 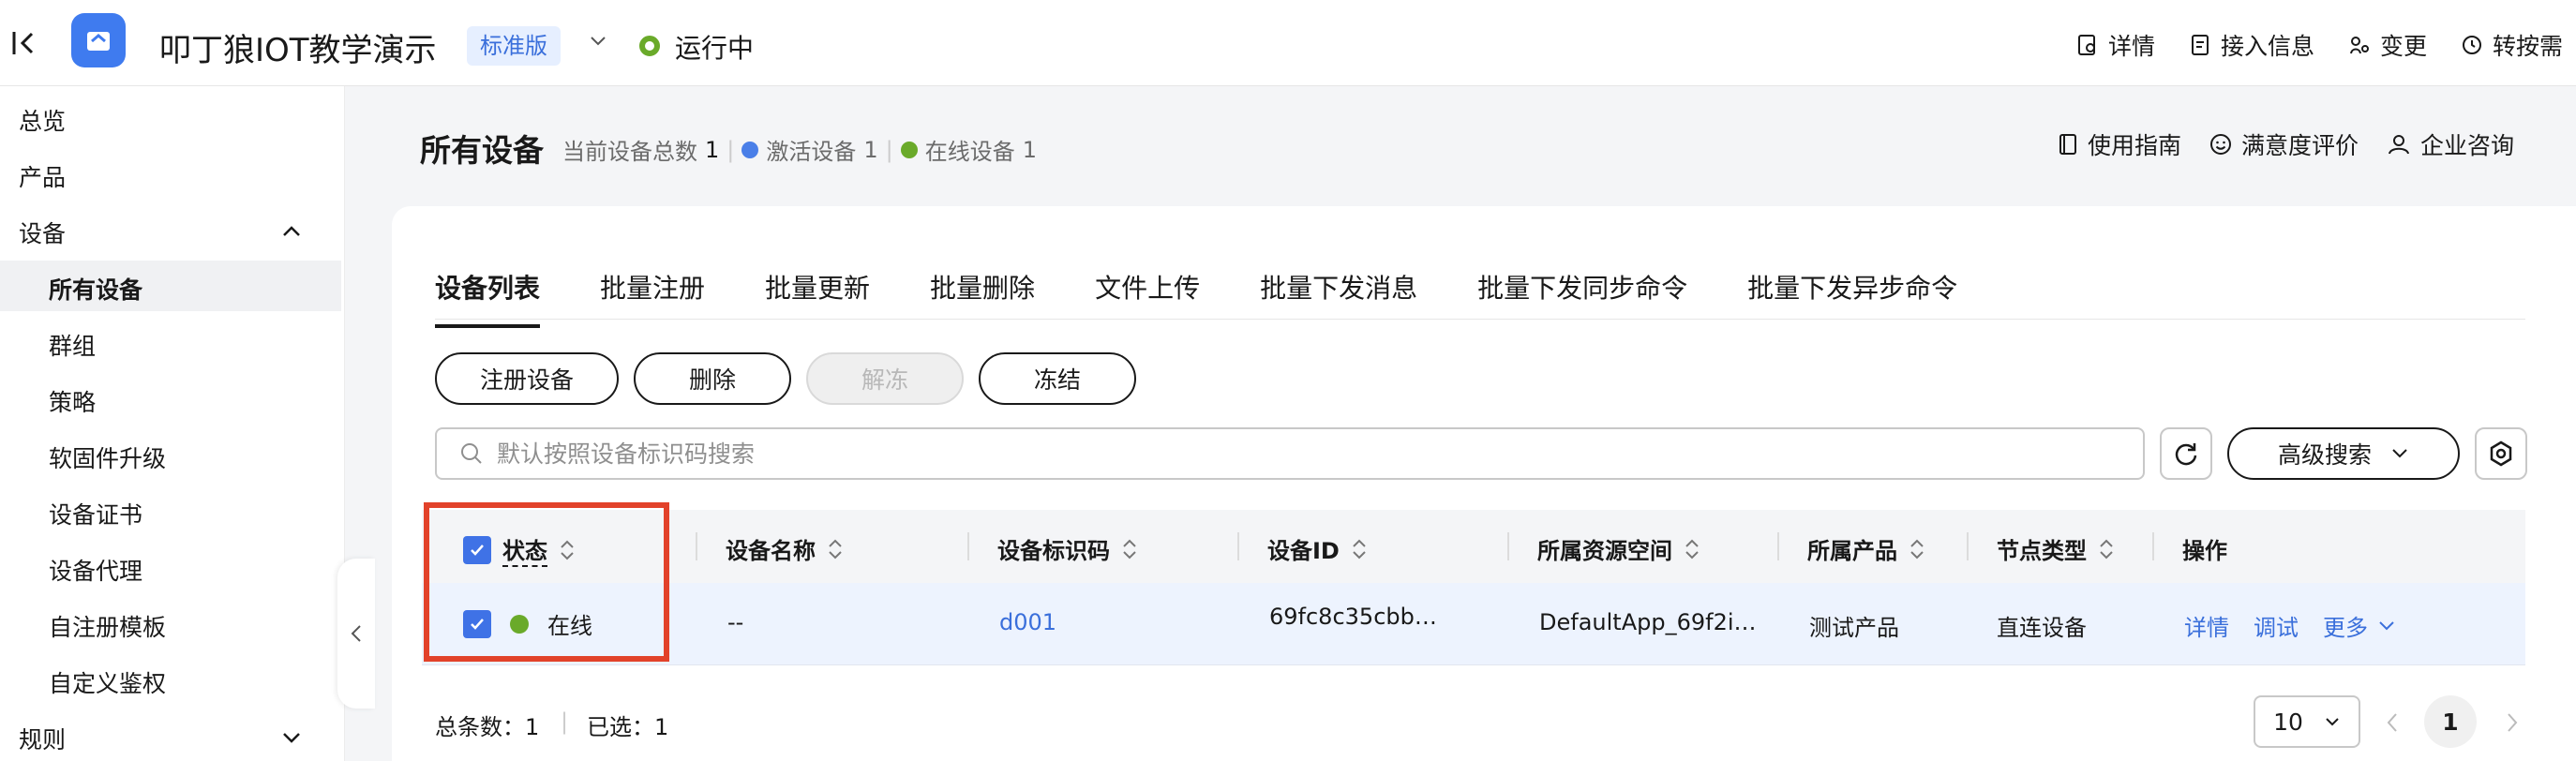 I want to click on page-size-select: 10, so click(x=2307, y=721).